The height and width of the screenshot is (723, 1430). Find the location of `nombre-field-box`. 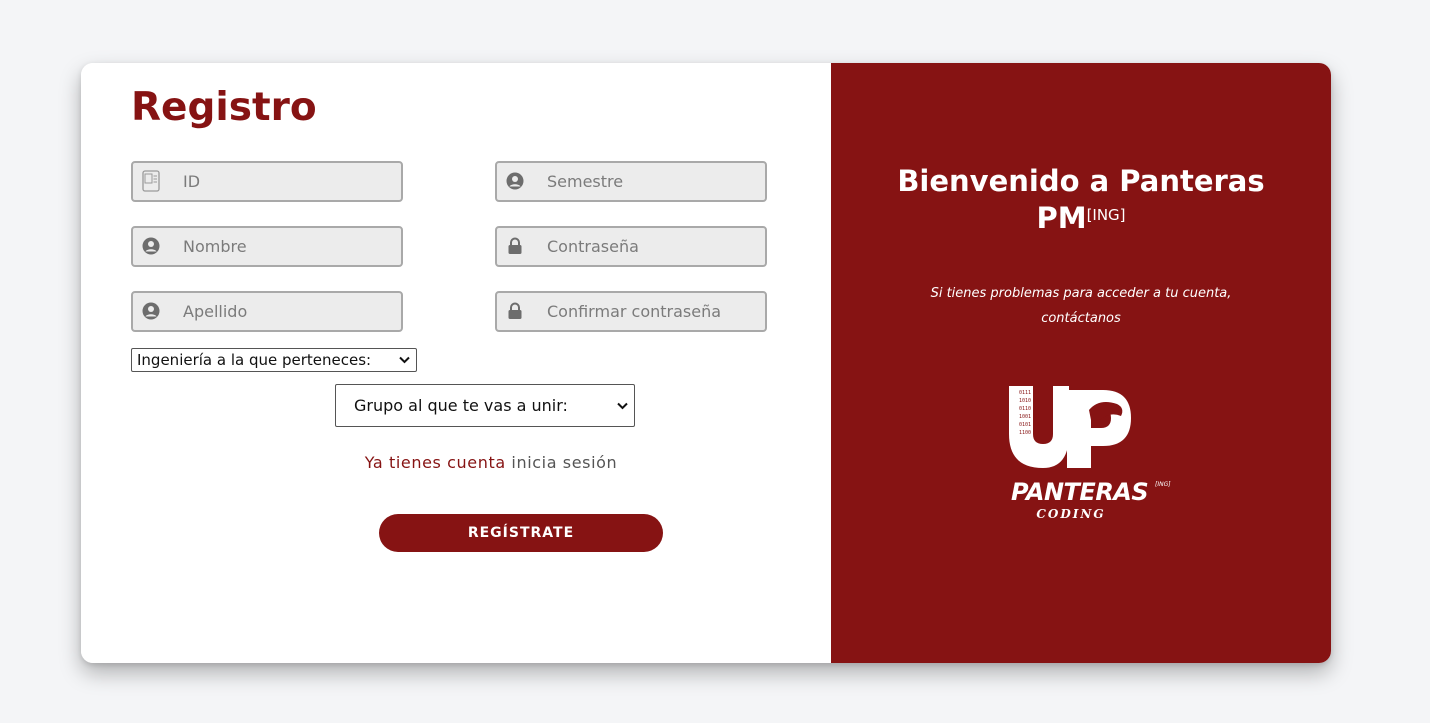

nombre-field-box is located at coordinates (267, 246).